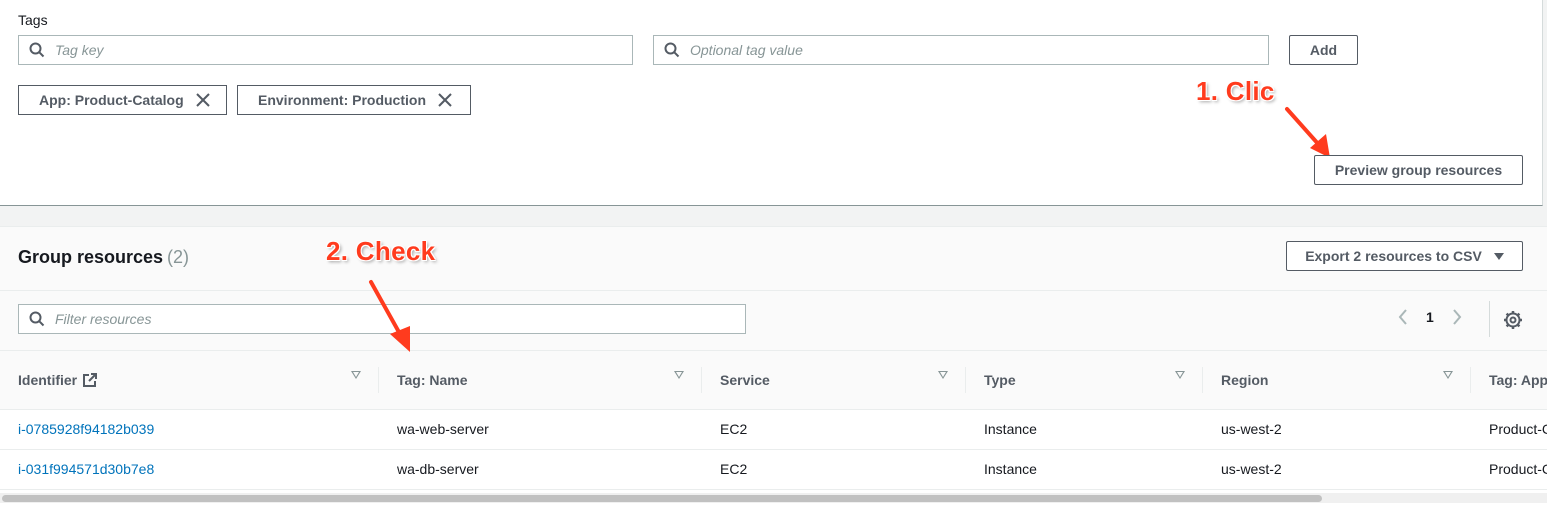 The height and width of the screenshot is (511, 1547). I want to click on filter-placeholder: Filter resources, so click(103, 319).